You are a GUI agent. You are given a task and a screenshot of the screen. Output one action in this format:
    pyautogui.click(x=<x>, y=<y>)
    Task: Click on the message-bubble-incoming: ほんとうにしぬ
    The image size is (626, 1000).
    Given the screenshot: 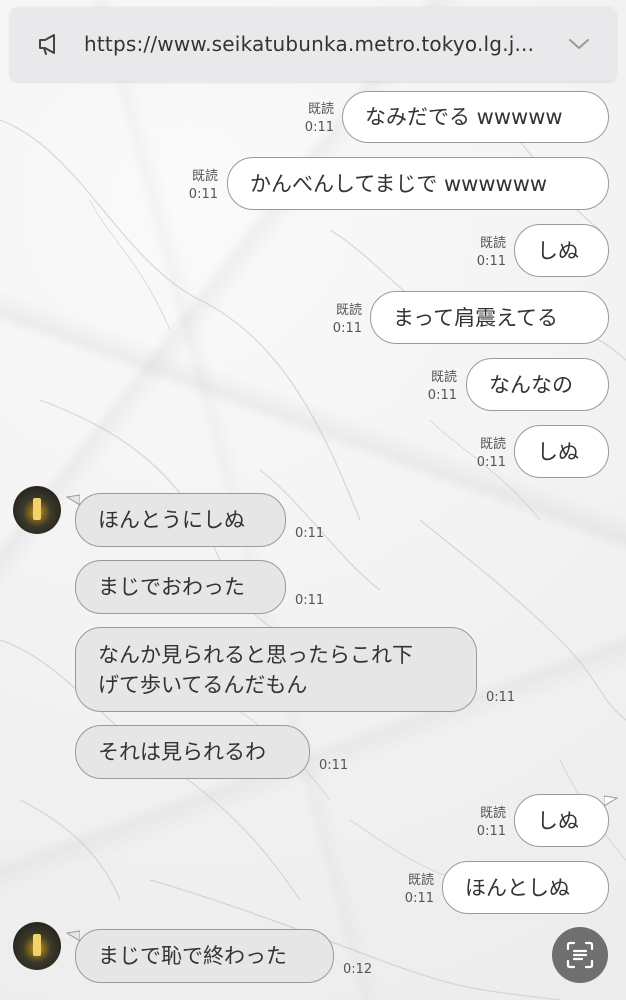 What is the action you would take?
    pyautogui.click(x=180, y=520)
    